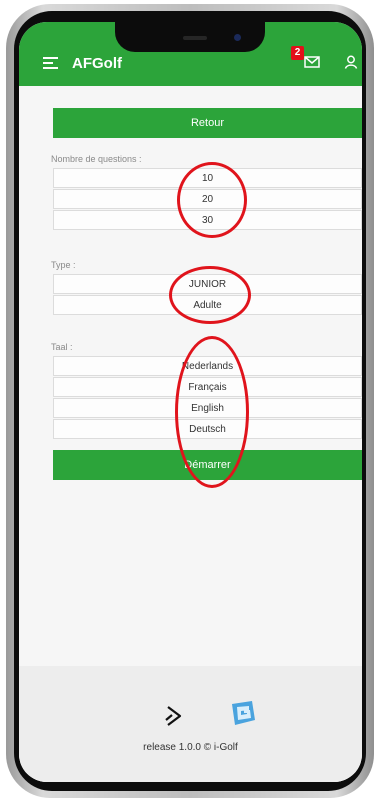 Image resolution: width=381 pixels, height=804 pixels. I want to click on questions-label: Nombre de questions :, so click(96, 159).